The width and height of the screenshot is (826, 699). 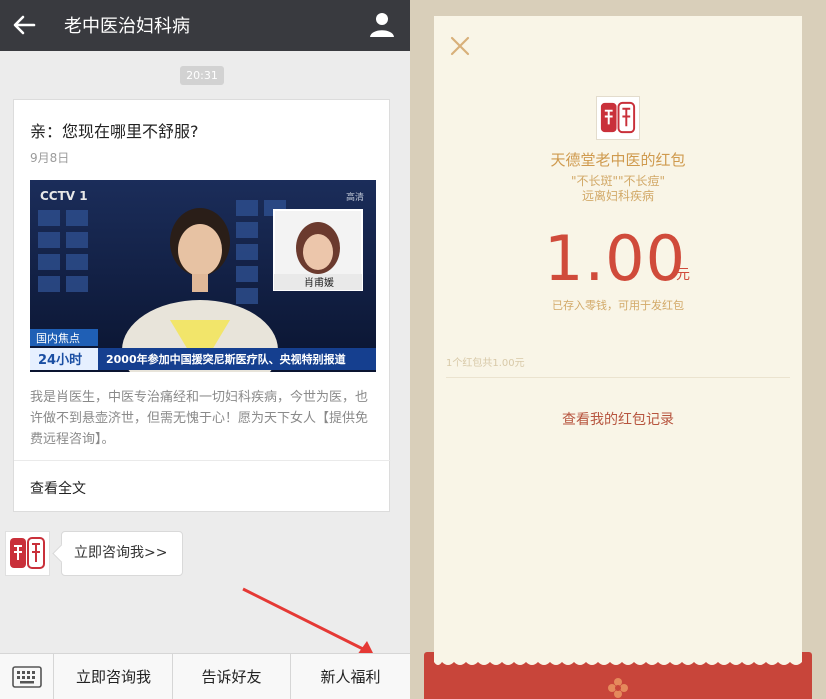 I want to click on keyboard-toggle-button, so click(x=27, y=676).